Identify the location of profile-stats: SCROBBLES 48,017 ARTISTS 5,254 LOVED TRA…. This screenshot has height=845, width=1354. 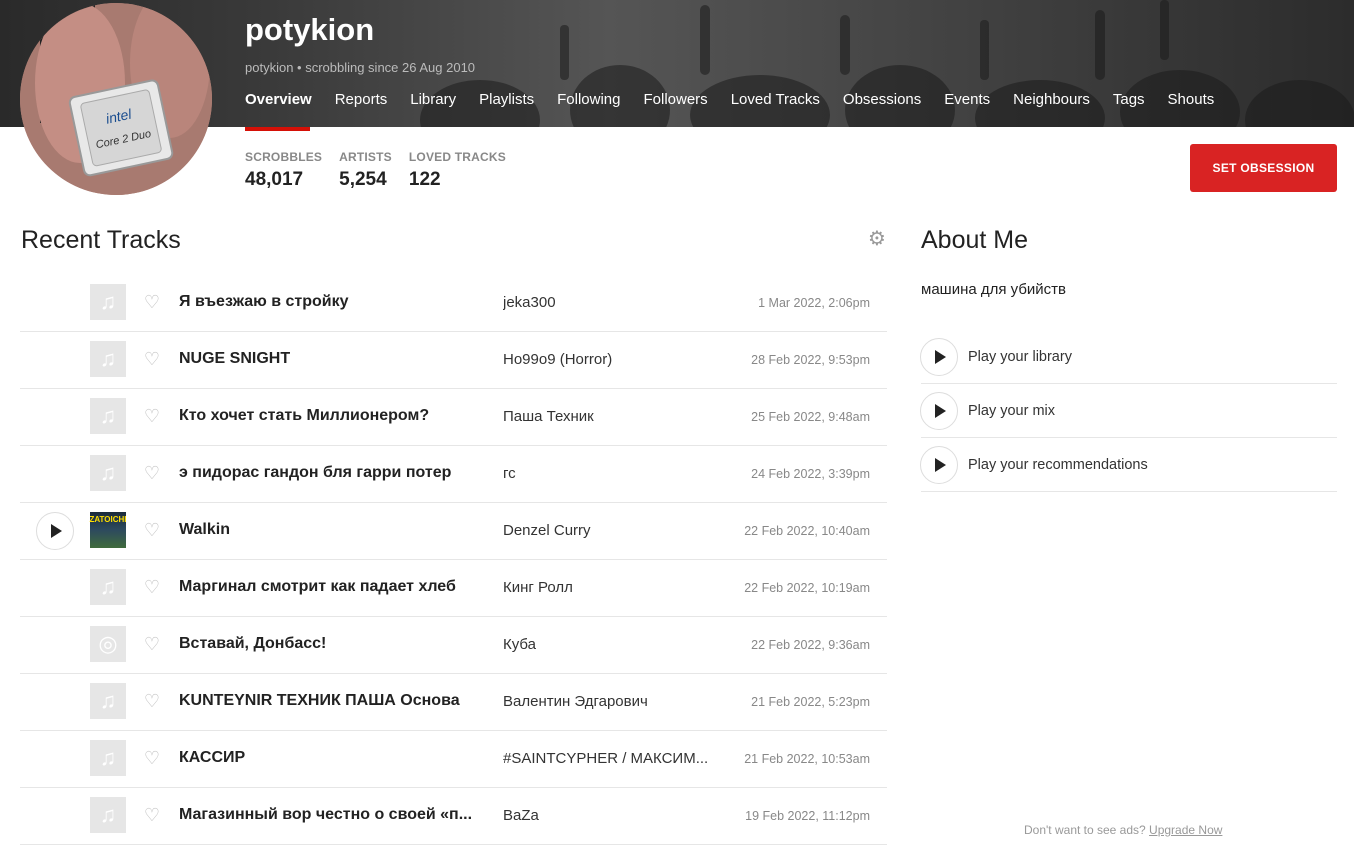
(384, 170).